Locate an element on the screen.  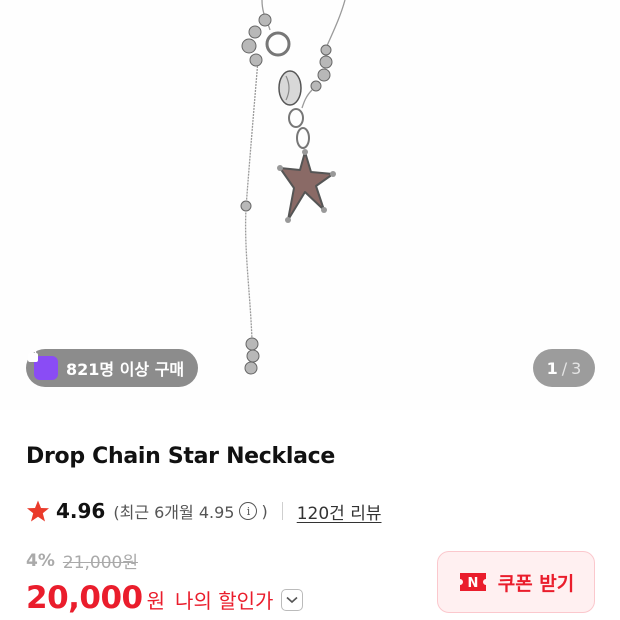
star-icon is located at coordinates (38, 511).